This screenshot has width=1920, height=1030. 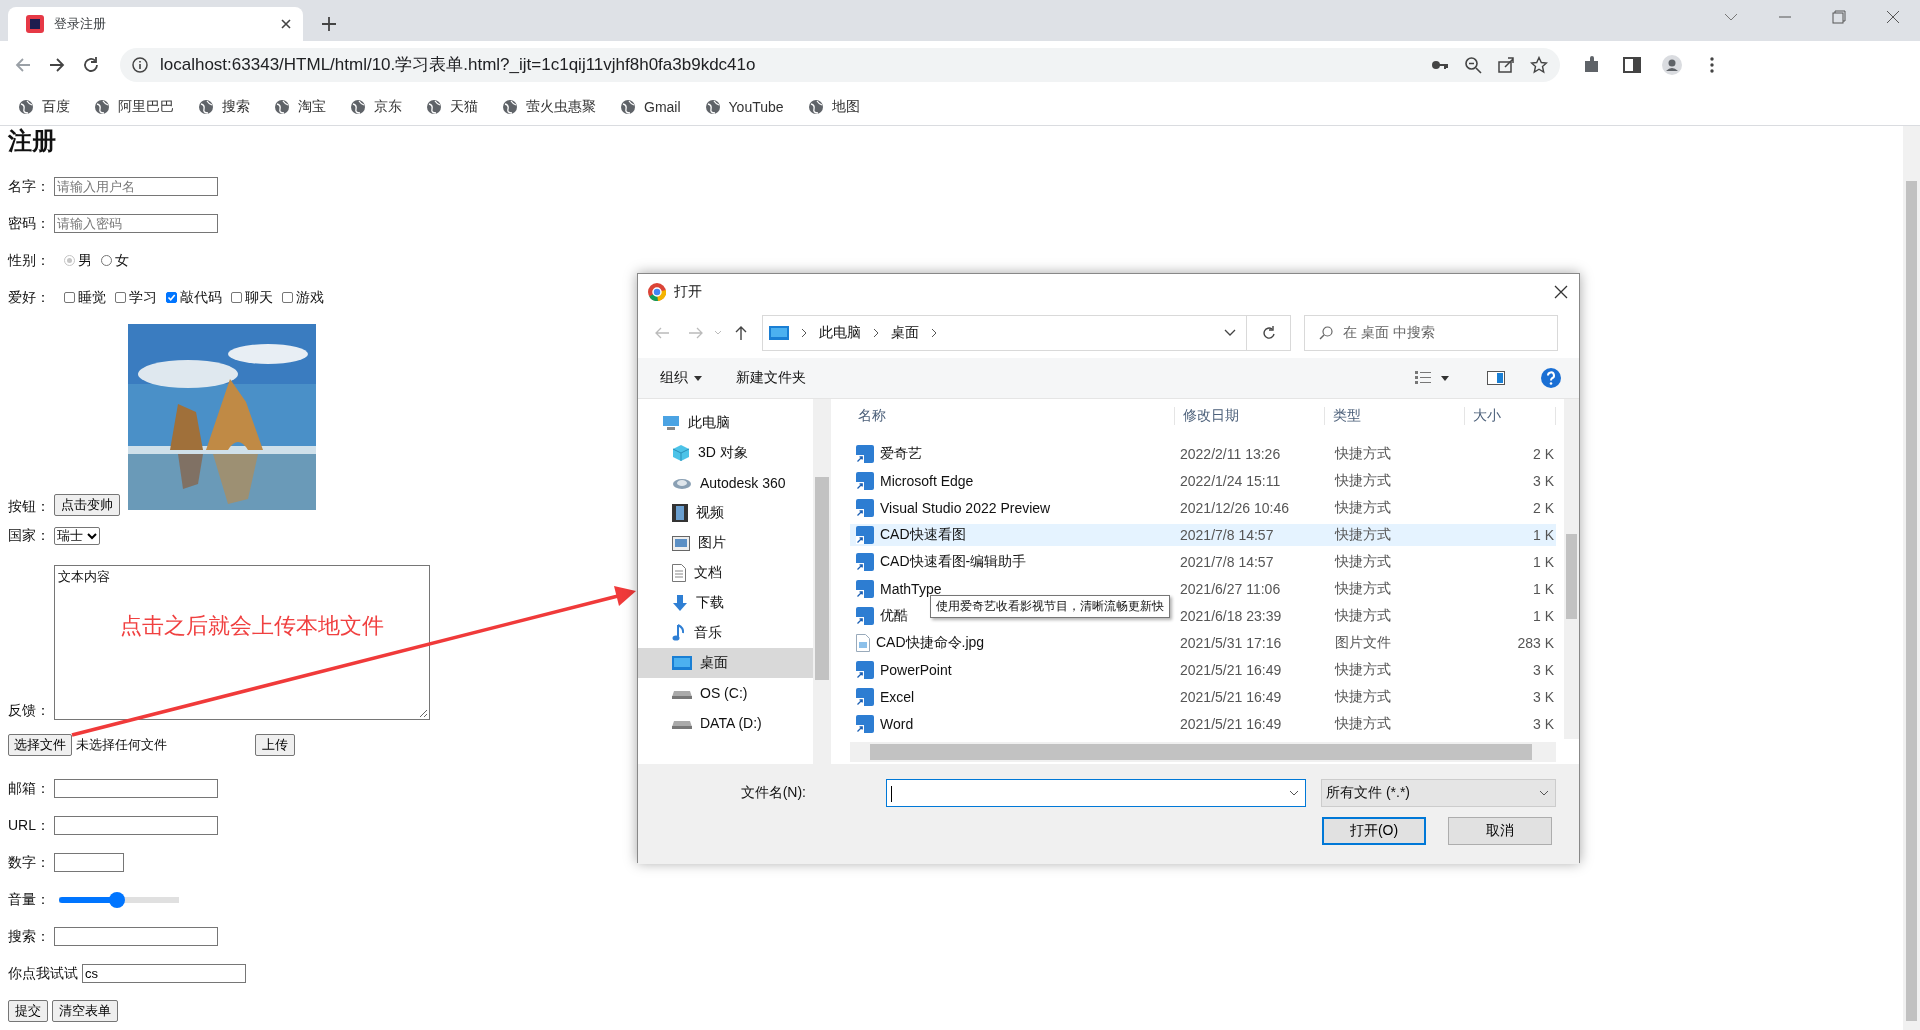 I want to click on file-item: Microsoft Edge, so click(x=912, y=481).